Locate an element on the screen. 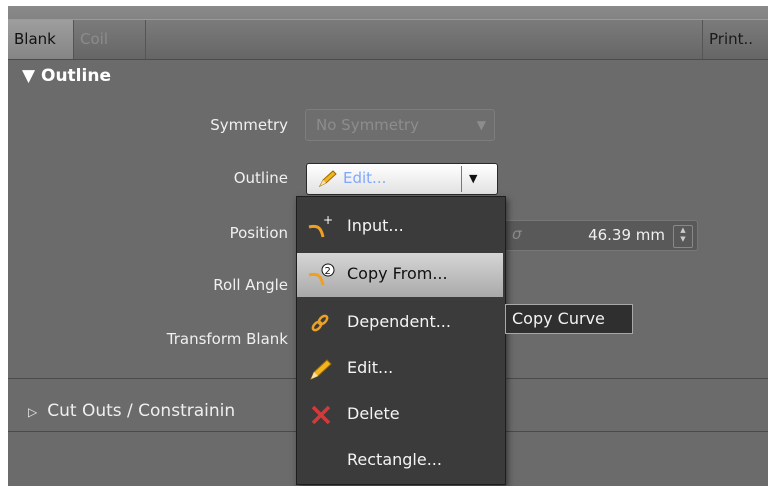 The height and width of the screenshot is (486, 768). collapsed-triangle-icon: ▷ is located at coordinates (33, 412).